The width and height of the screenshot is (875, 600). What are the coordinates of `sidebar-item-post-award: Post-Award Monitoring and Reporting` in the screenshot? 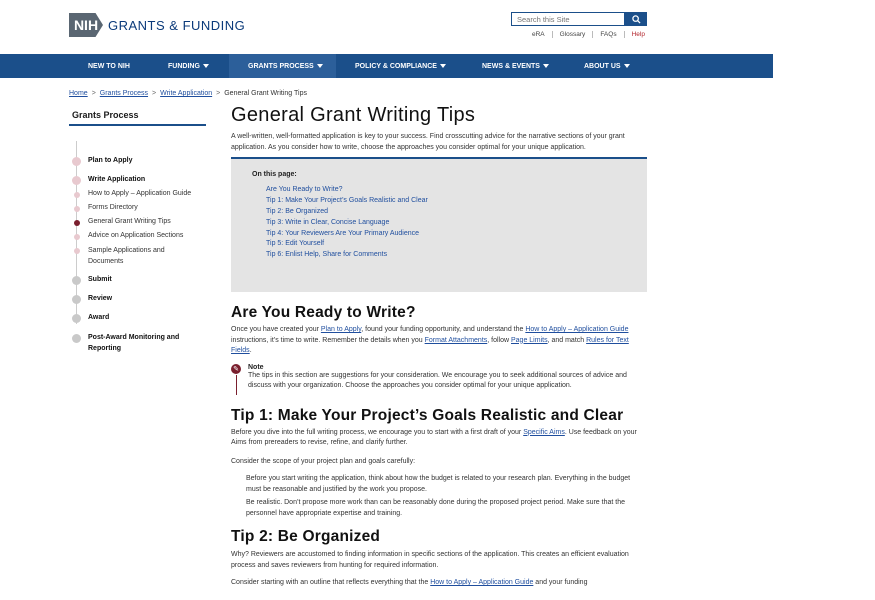 It's located at (143, 343).